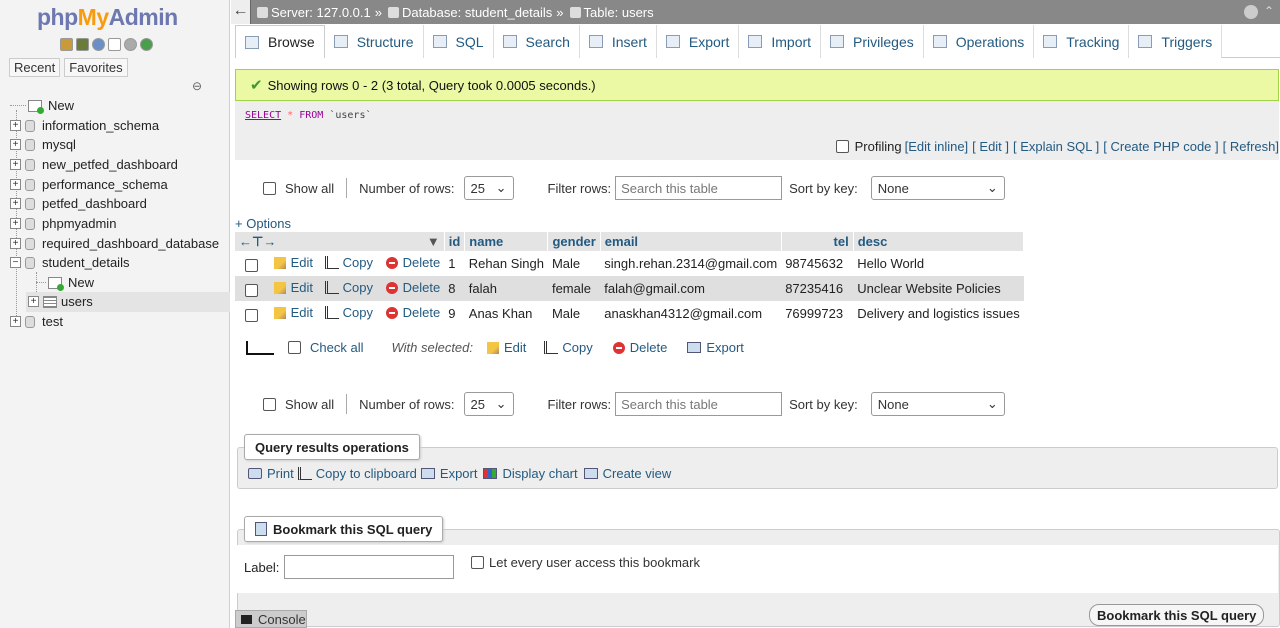 Image resolution: width=1280 pixels, height=628 pixels. I want to click on console-toggle: Console, so click(271, 619).